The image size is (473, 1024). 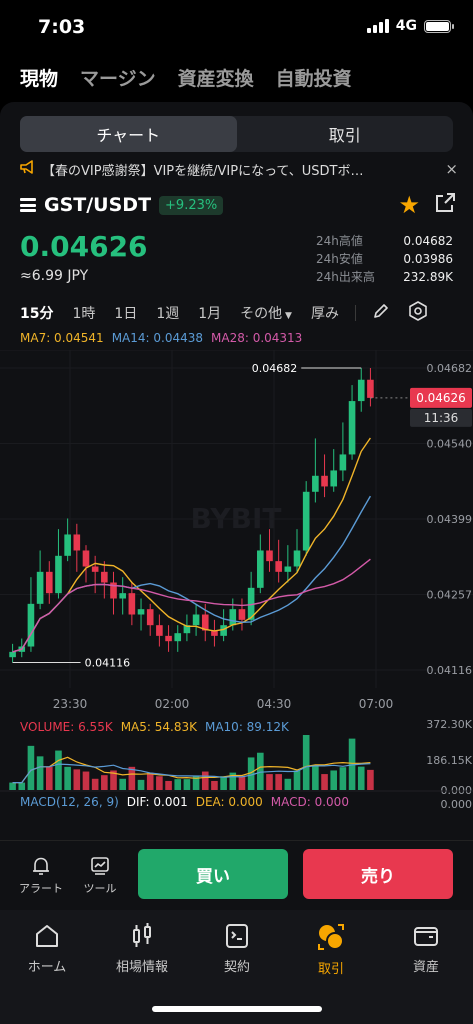 What do you see at coordinates (445, 205) in the screenshot?
I see `share-icon` at bounding box center [445, 205].